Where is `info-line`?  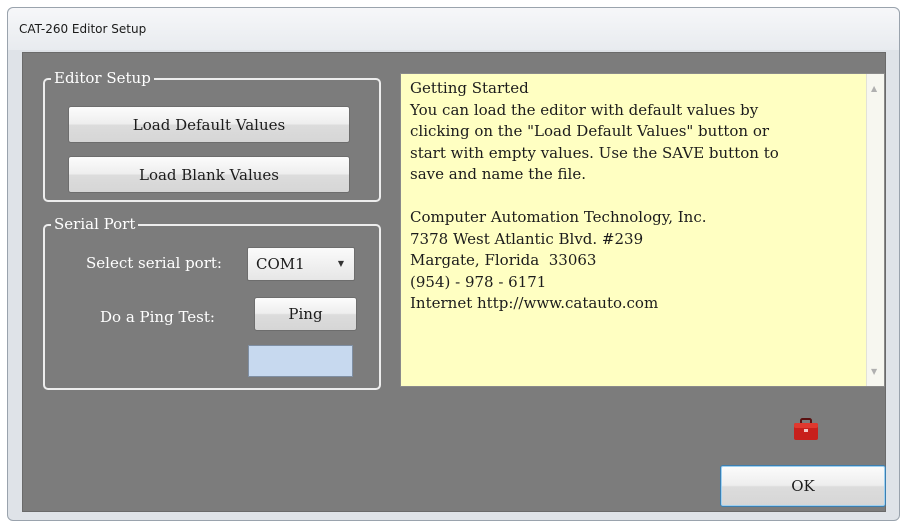
info-line is located at coordinates (635, 197).